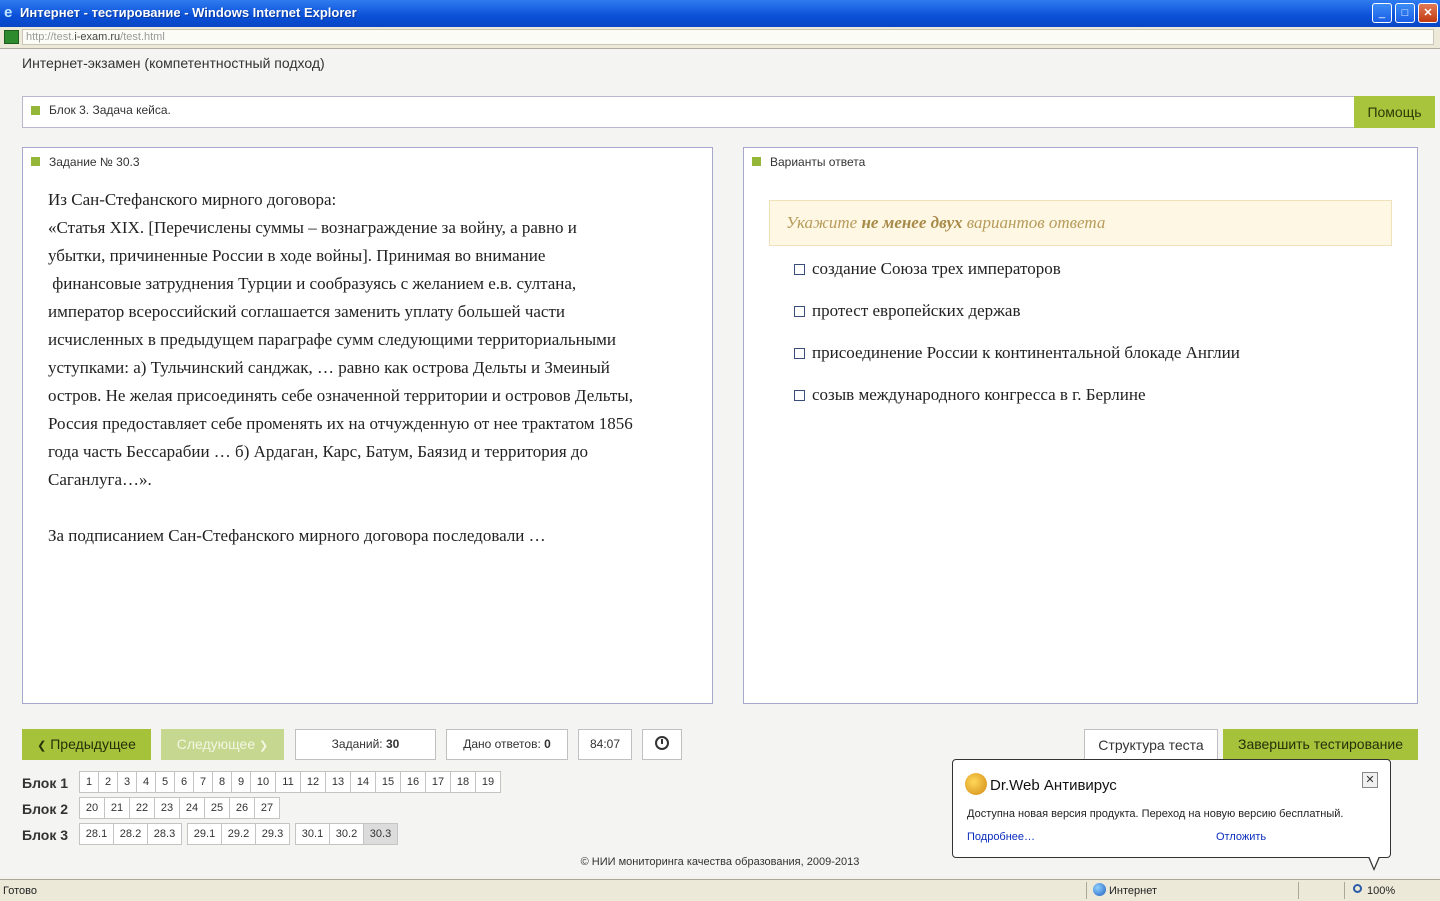 The image size is (1440, 901). I want to click on question-link: 7, so click(203, 782).